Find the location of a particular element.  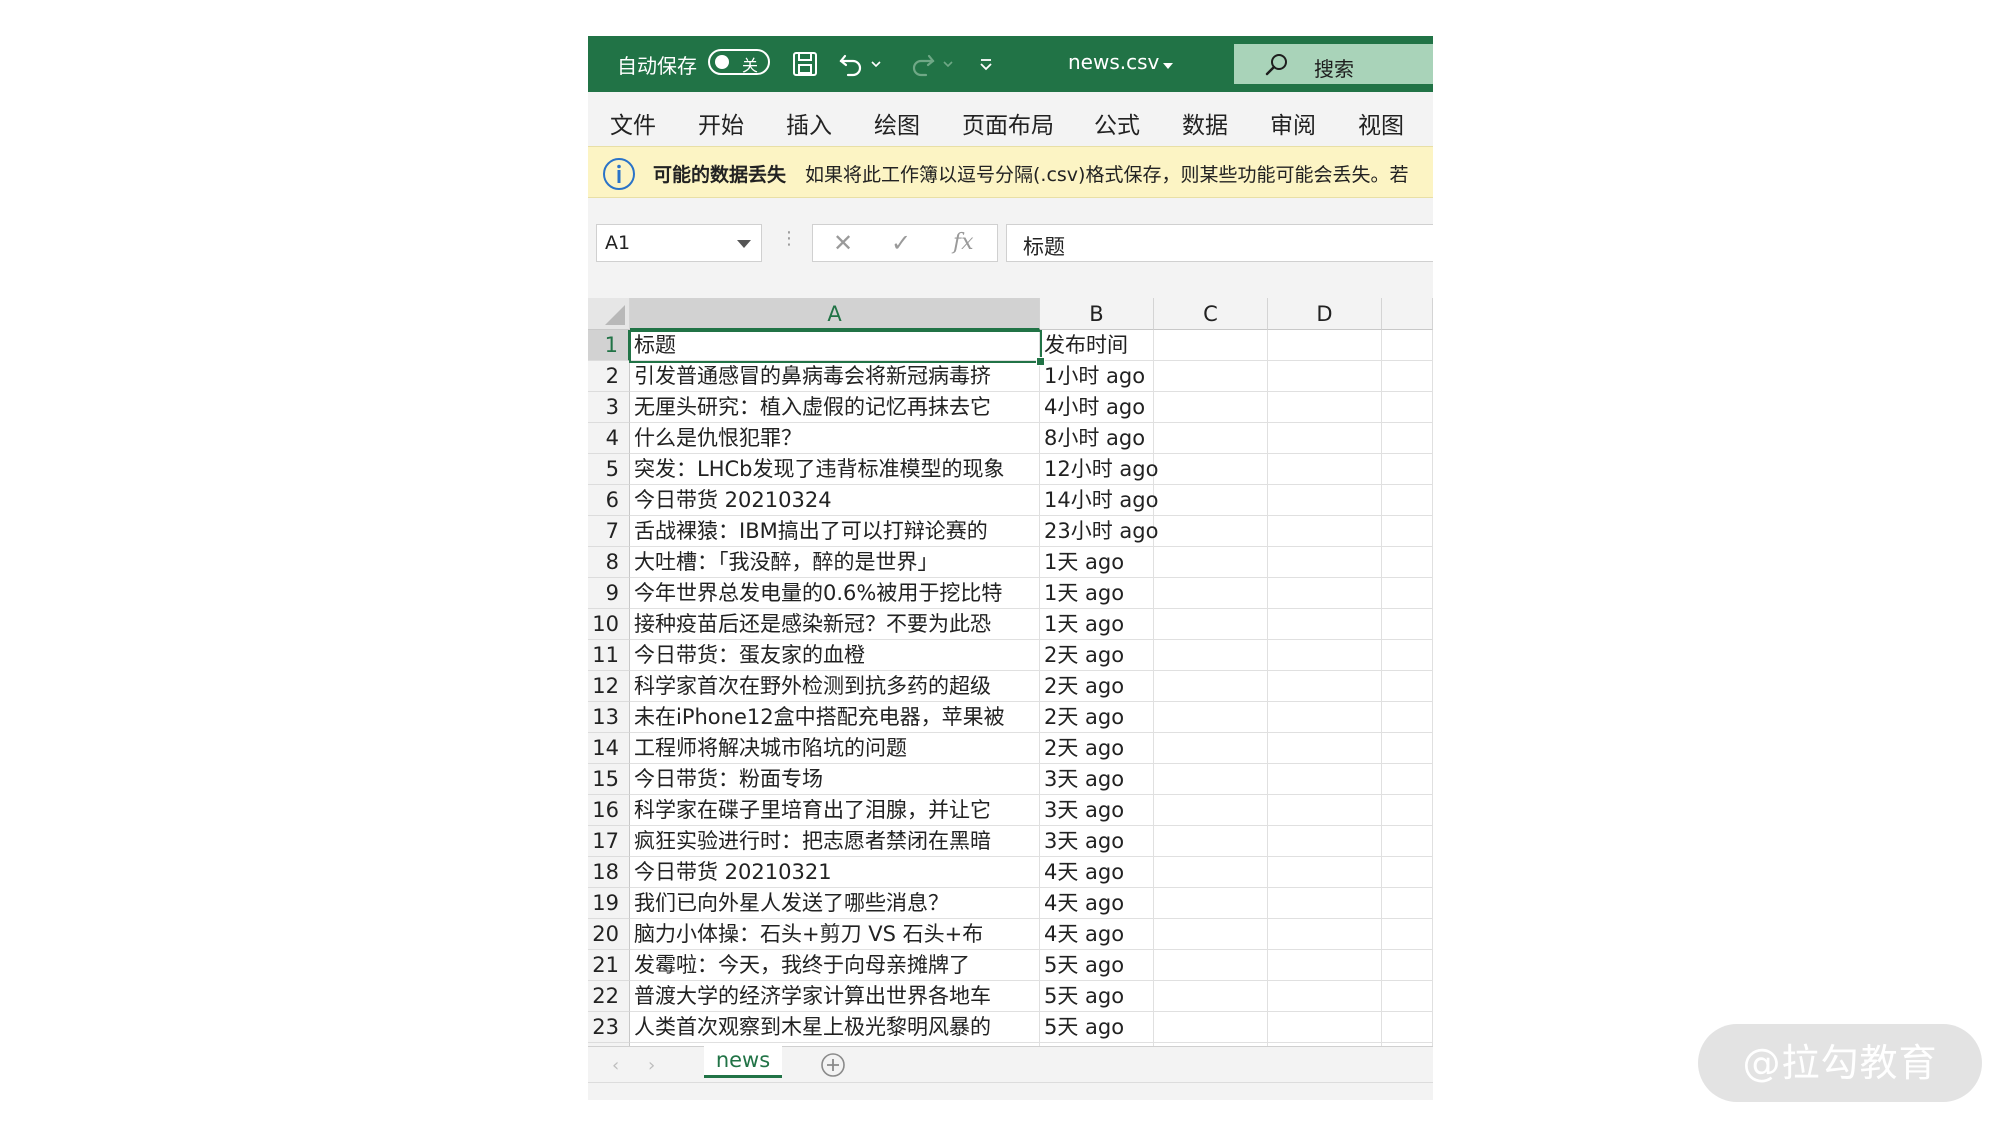

row-header: 9 is located at coordinates (609, 593).